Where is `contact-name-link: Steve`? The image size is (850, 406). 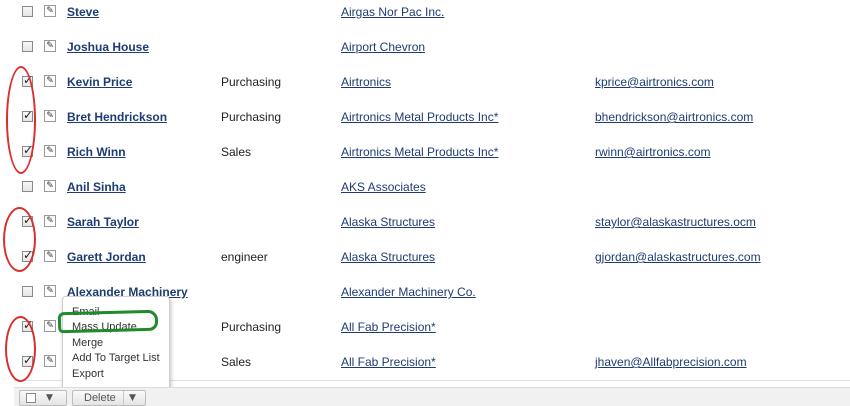
contact-name-link: Steve is located at coordinates (83, 15).